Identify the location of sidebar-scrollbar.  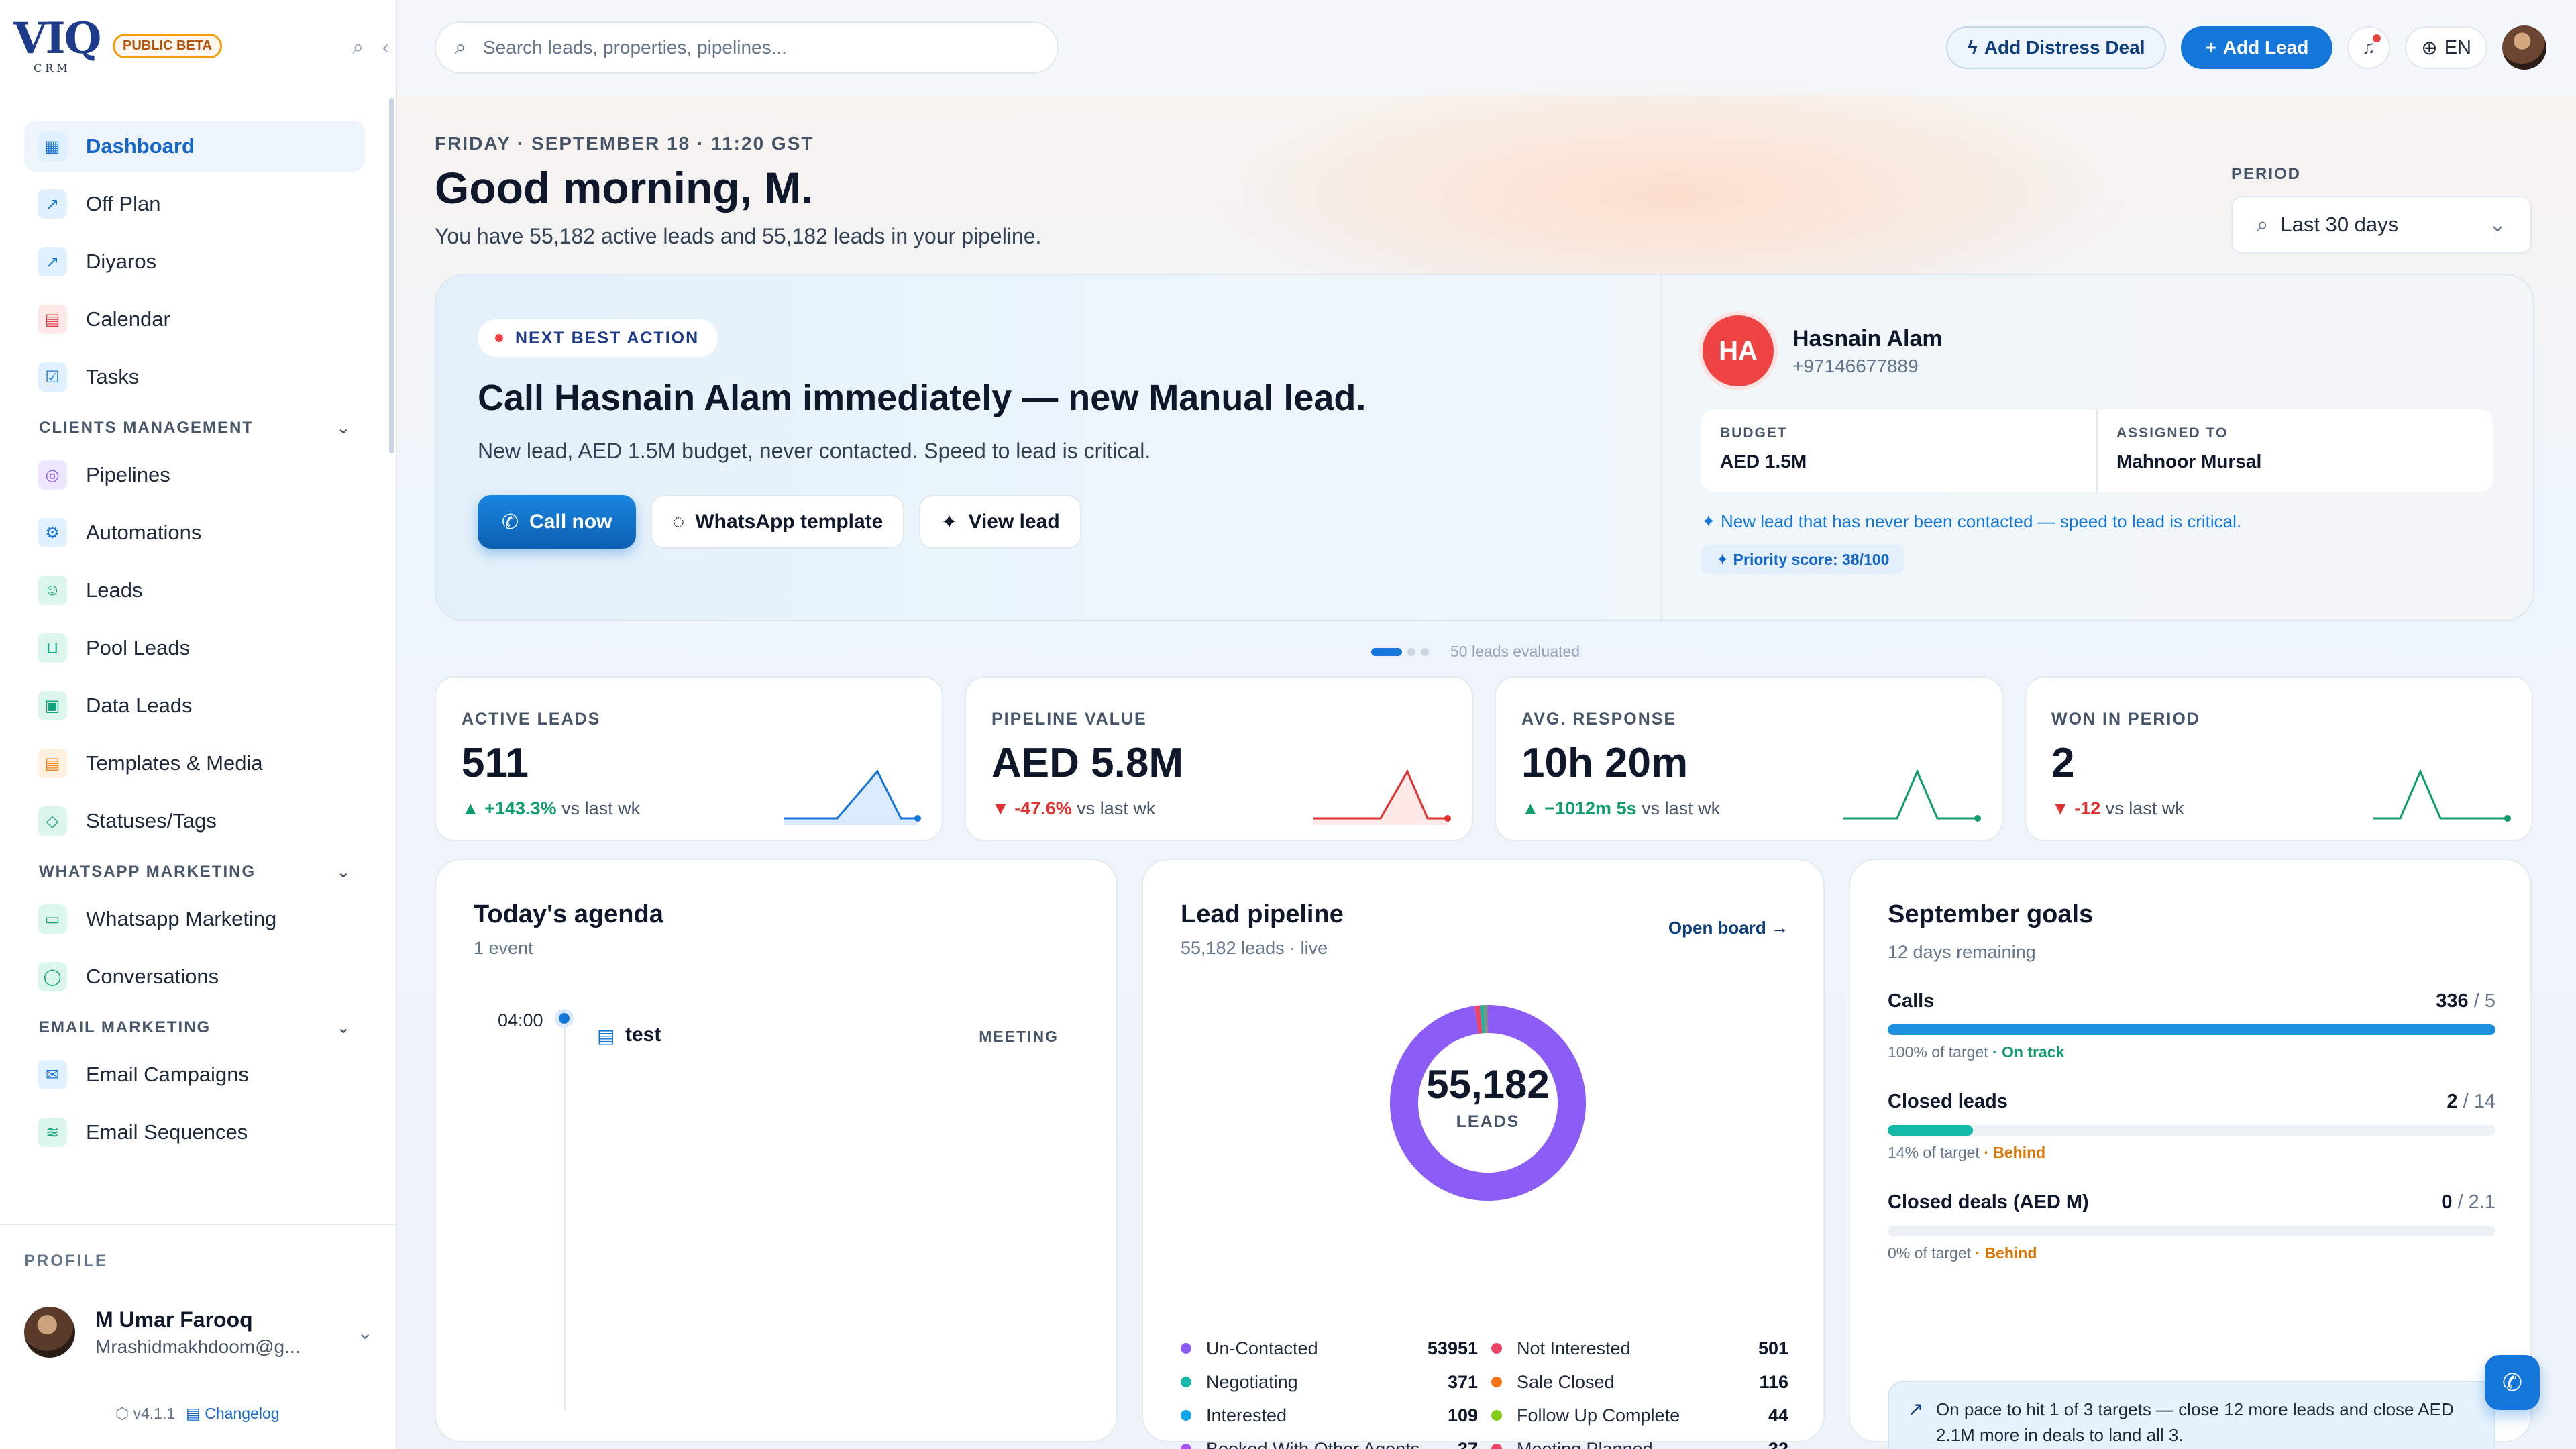
(391, 275).